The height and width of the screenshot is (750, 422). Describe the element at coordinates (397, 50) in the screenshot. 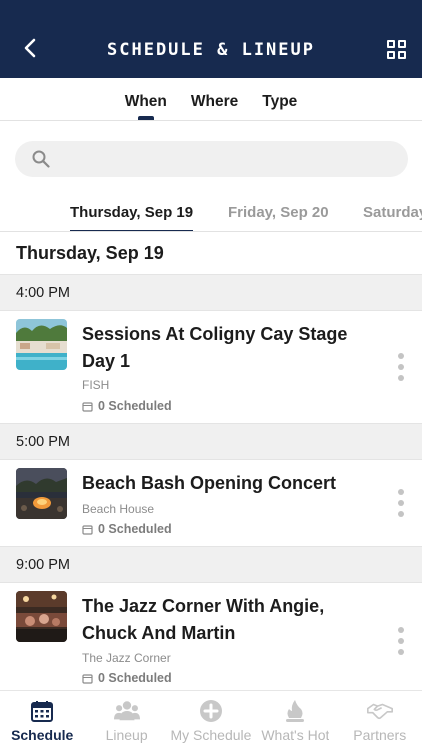

I see `grid-view-button` at that location.